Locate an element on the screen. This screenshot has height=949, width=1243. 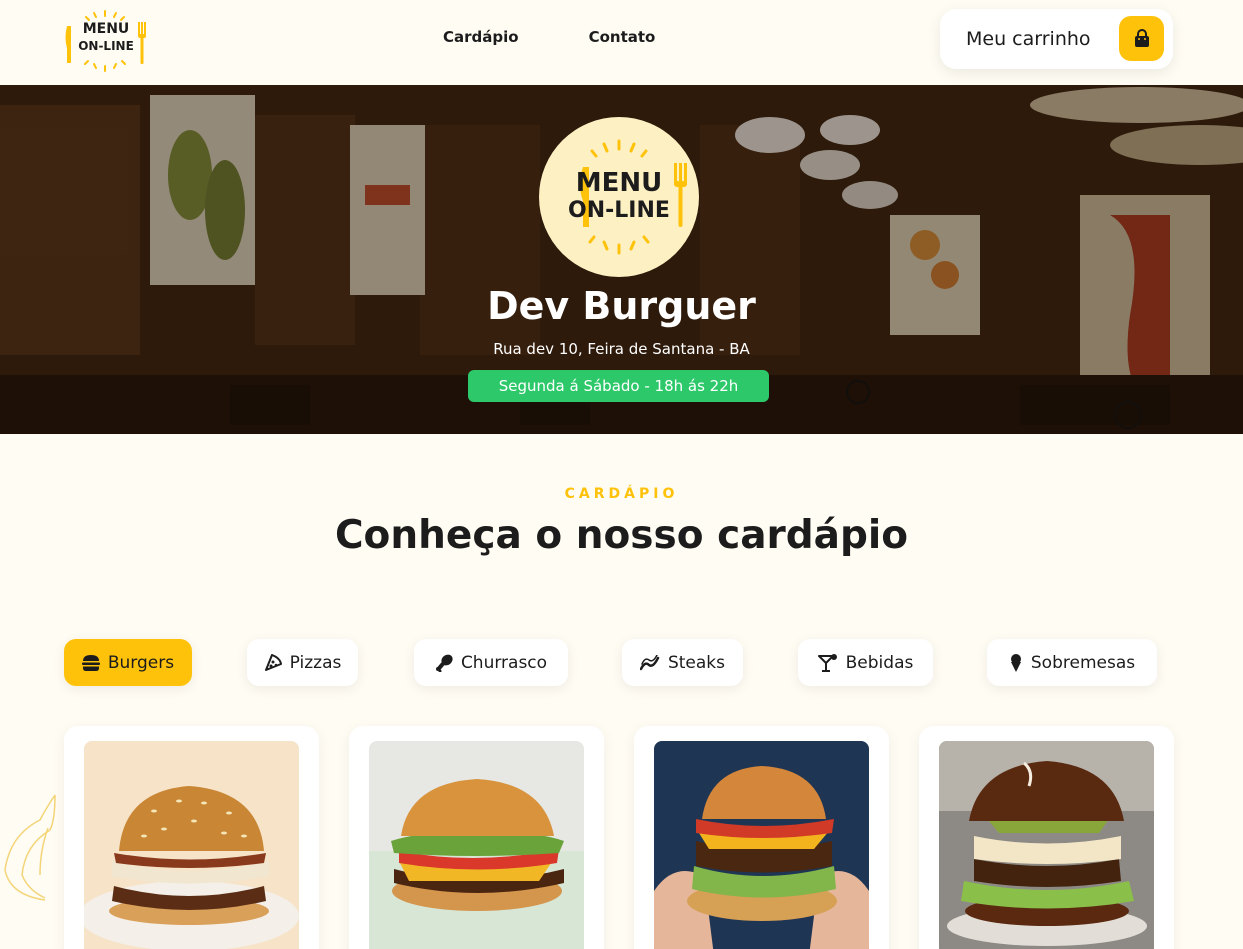
category-label: Pizzas is located at coordinates (315, 662).